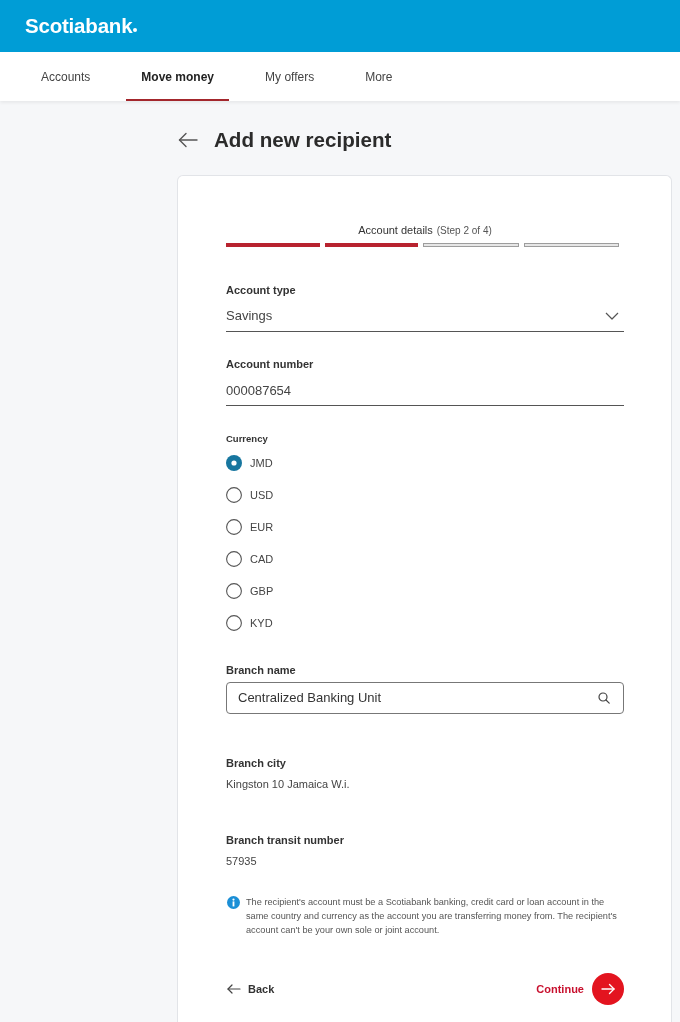  I want to click on text-input-field: 000087654, so click(425, 393).